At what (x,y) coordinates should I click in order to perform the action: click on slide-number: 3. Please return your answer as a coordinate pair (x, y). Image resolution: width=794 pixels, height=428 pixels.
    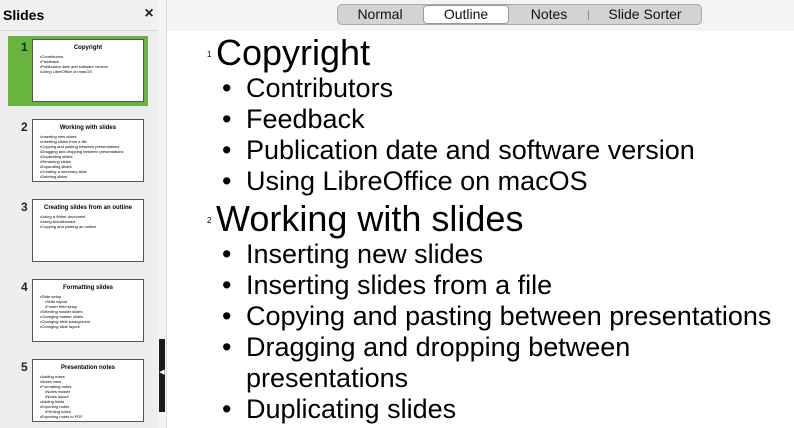
    Looking at the image, I should click on (24, 207).